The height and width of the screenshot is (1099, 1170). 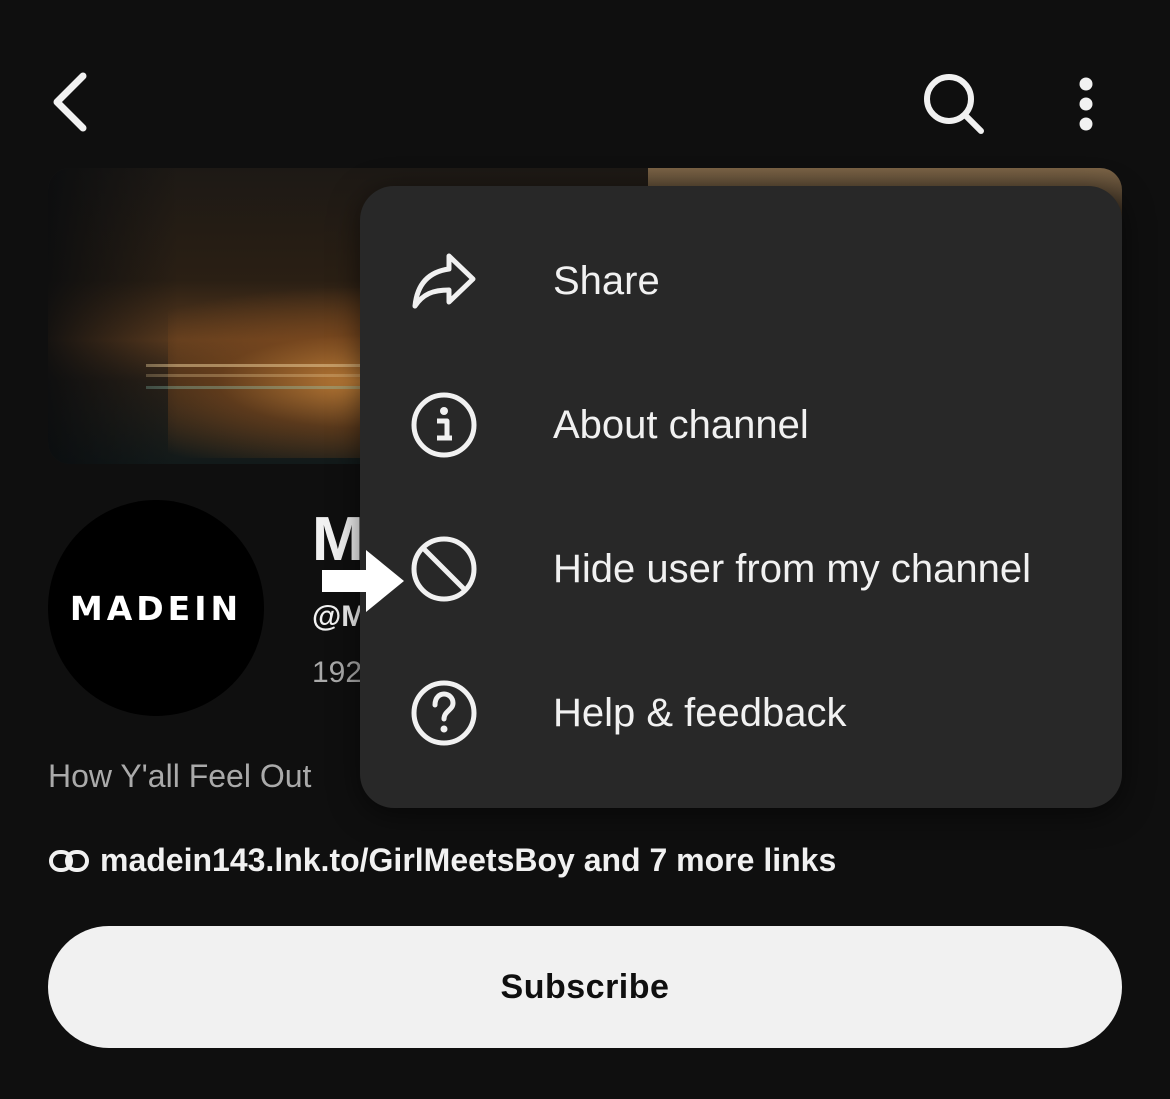 I want to click on subscribe-button: Subscribe, so click(x=585, y=987).